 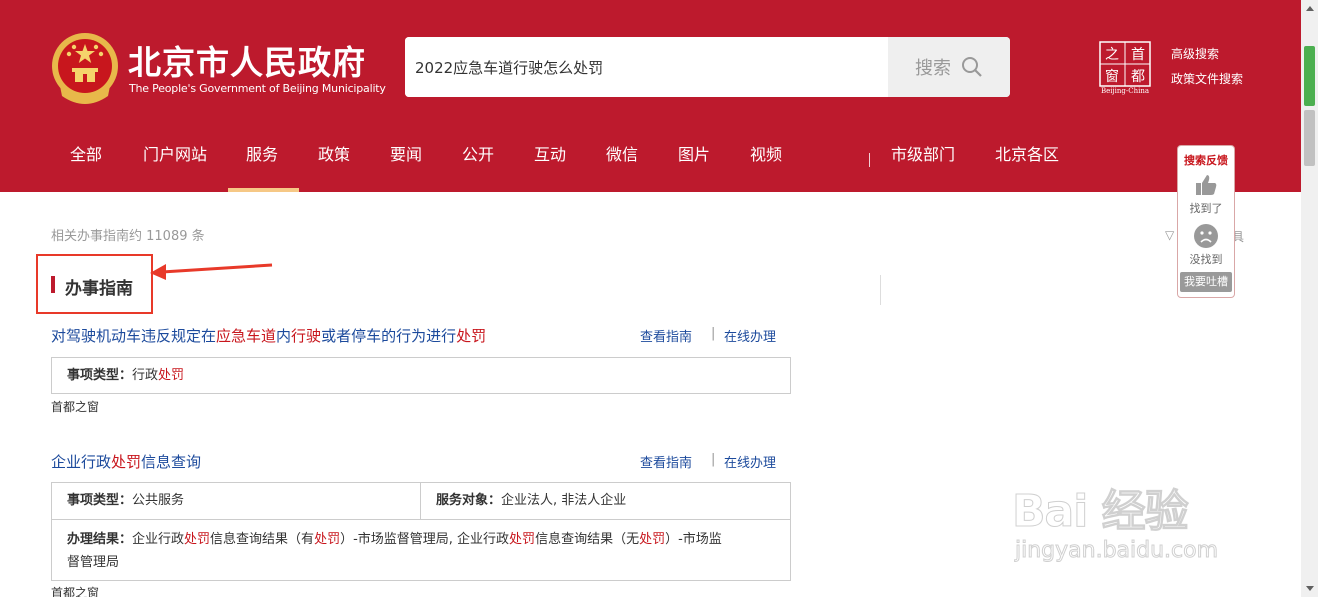 What do you see at coordinates (100, 539) in the screenshot?
I see `result-label: 办理结果：` at bounding box center [100, 539].